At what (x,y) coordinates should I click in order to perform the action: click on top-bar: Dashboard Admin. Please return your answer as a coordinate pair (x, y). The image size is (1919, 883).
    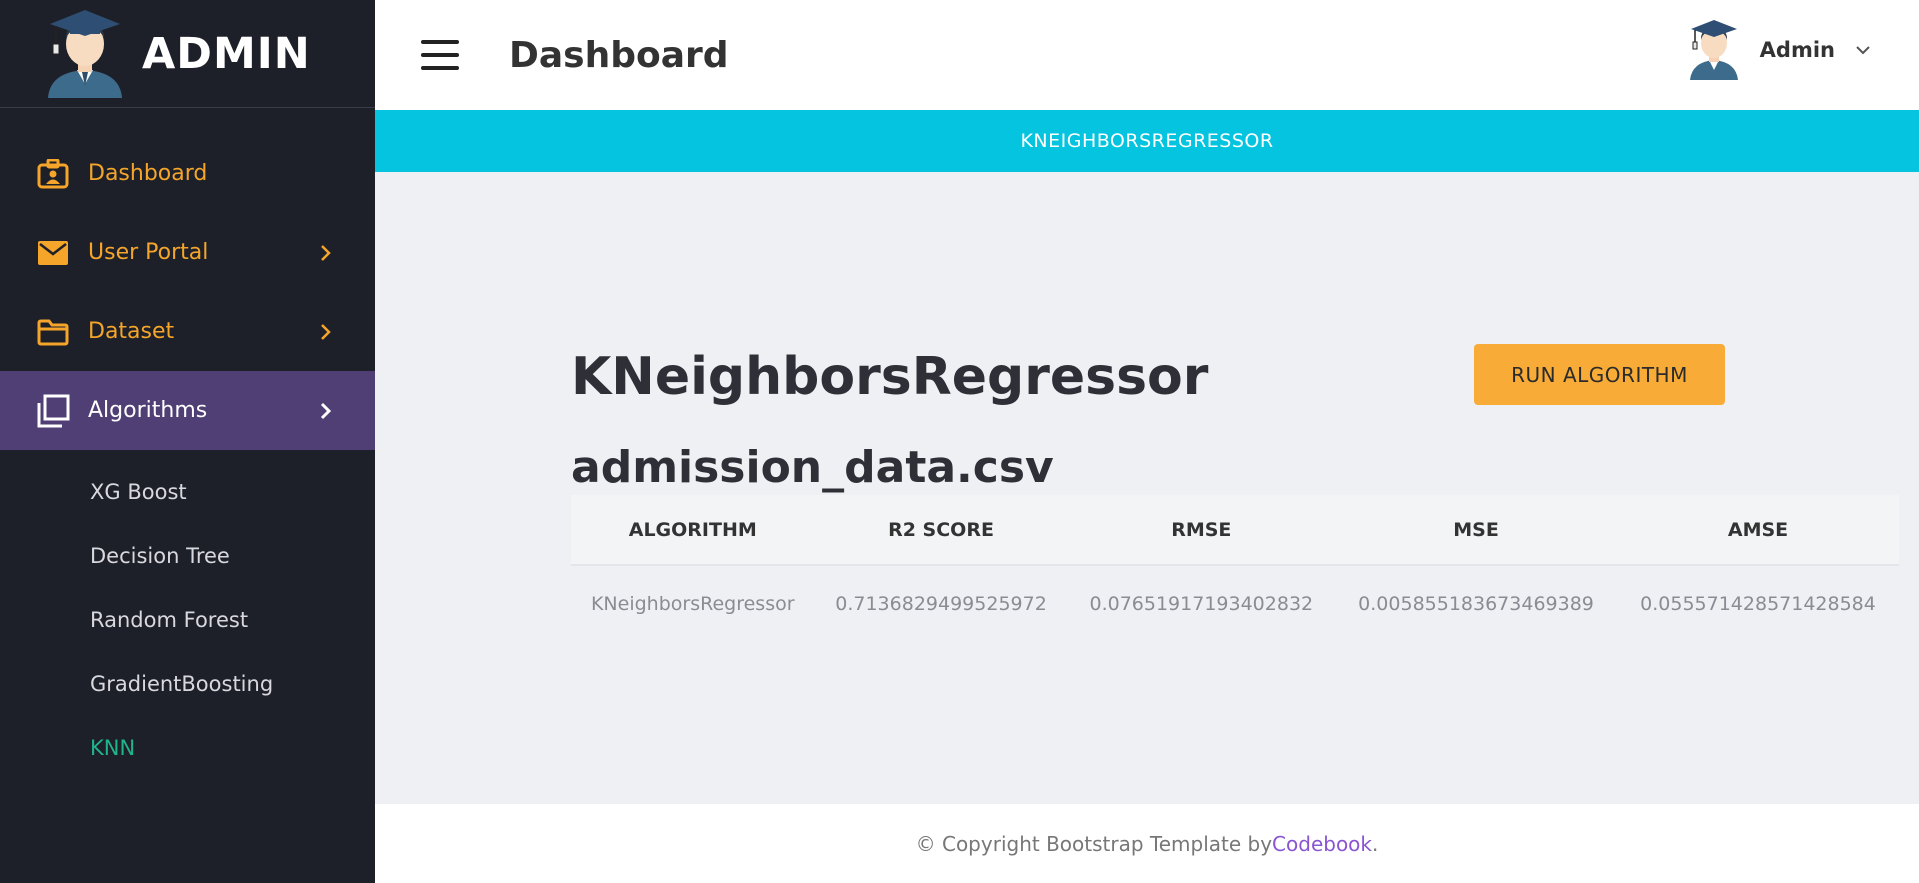
    Looking at the image, I should click on (1147, 55).